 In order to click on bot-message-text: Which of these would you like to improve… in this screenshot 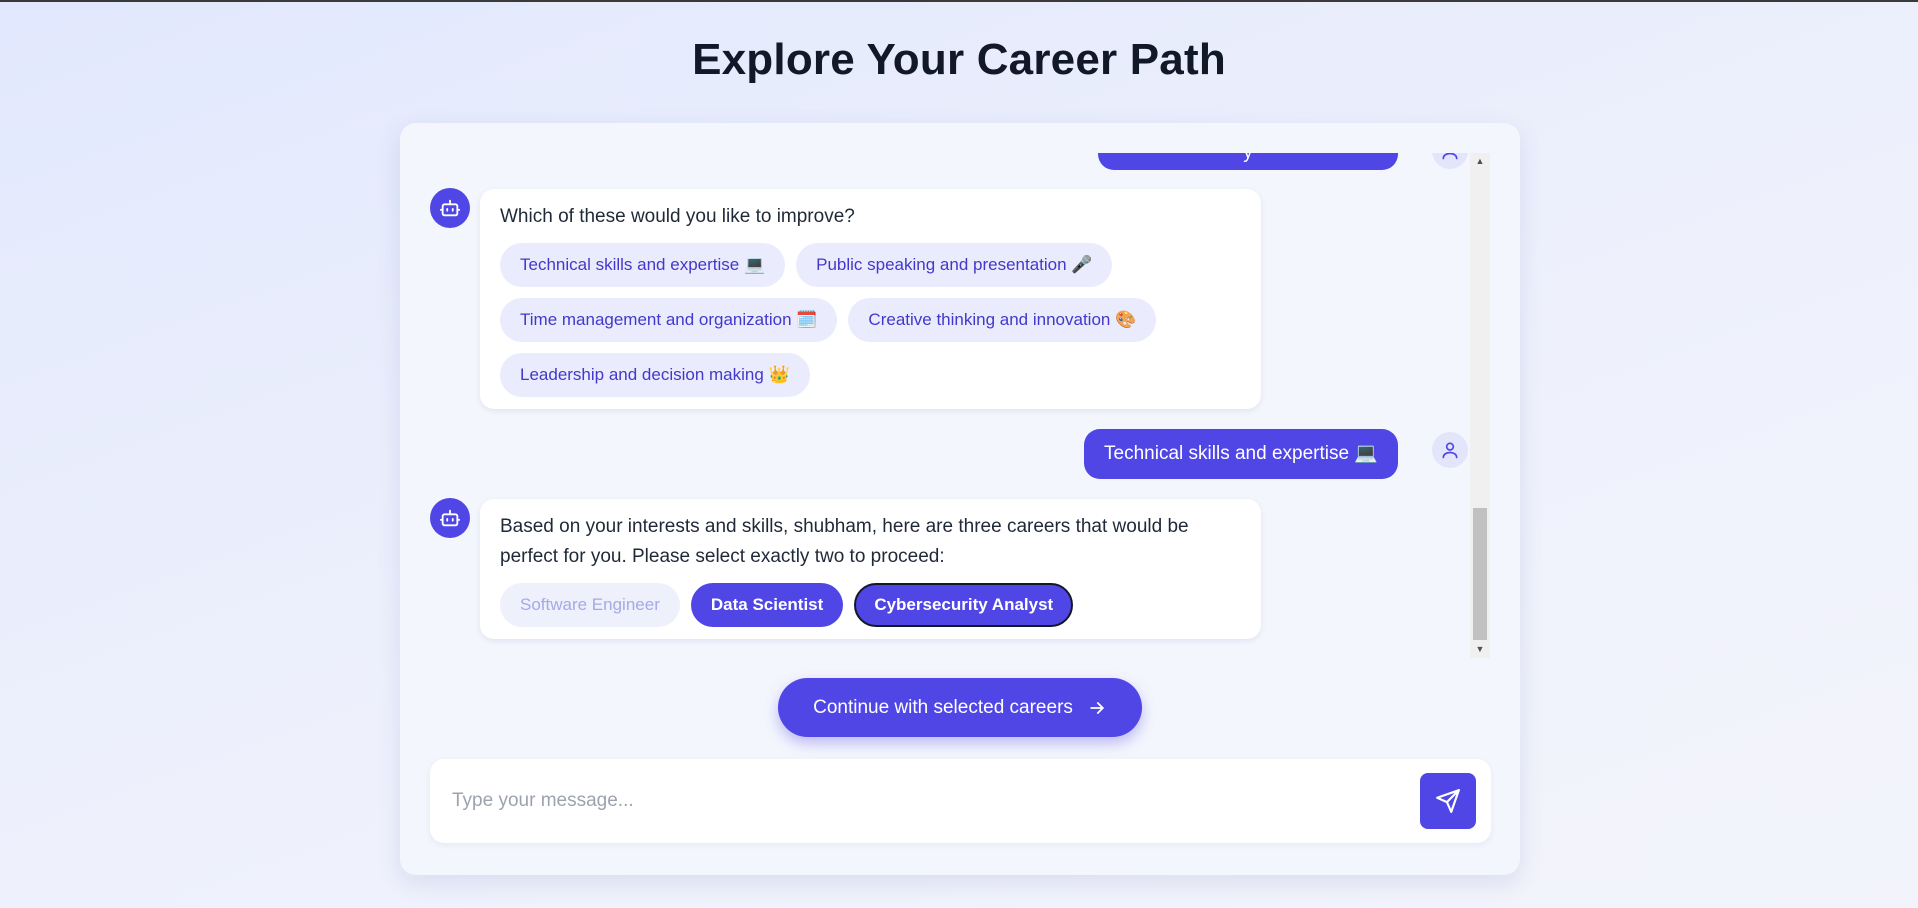, I will do `click(677, 216)`.